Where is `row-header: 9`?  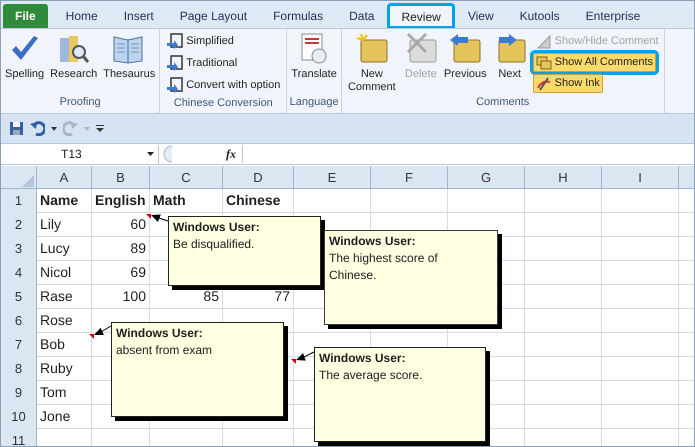 row-header: 9 is located at coordinates (19, 393).